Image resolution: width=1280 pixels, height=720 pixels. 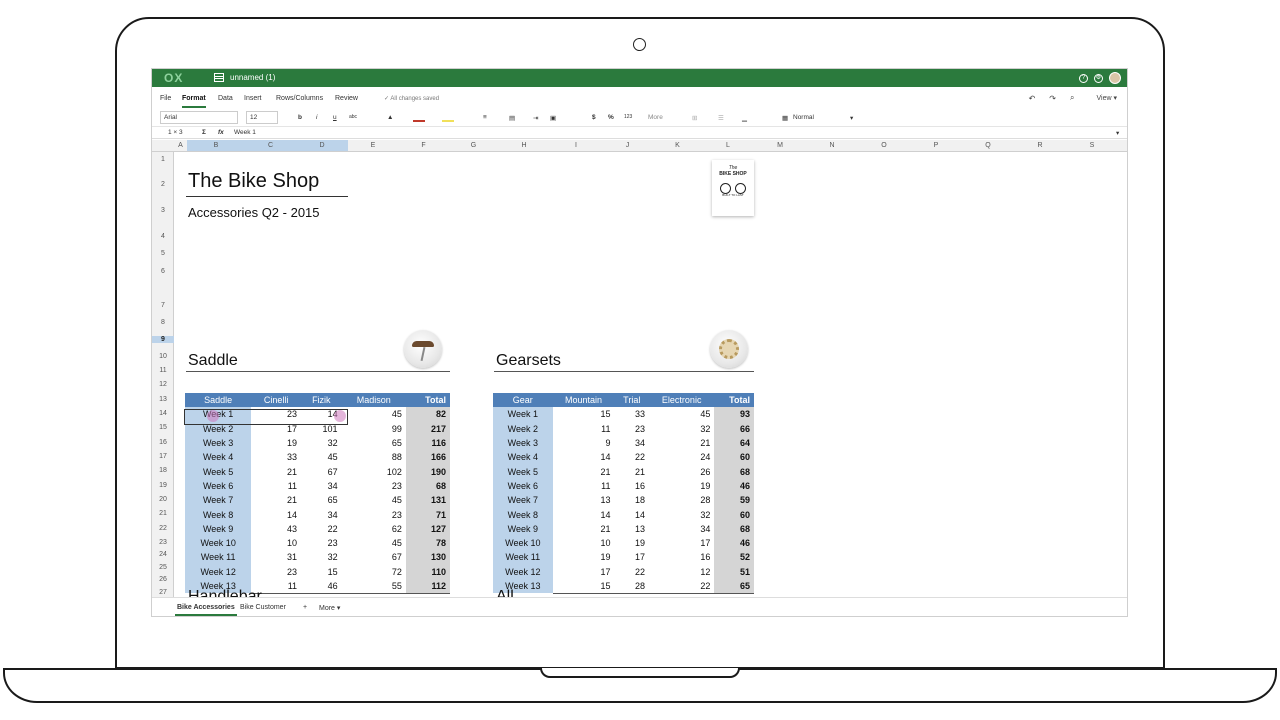 What do you see at coordinates (1052, 98) in the screenshot?
I see `redo-icon: ↷` at bounding box center [1052, 98].